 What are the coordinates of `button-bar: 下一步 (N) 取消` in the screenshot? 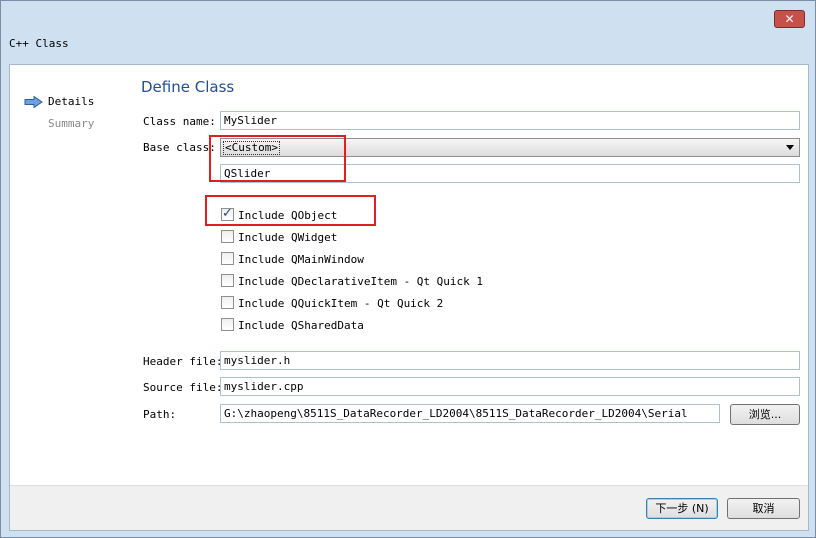 It's located at (409, 507).